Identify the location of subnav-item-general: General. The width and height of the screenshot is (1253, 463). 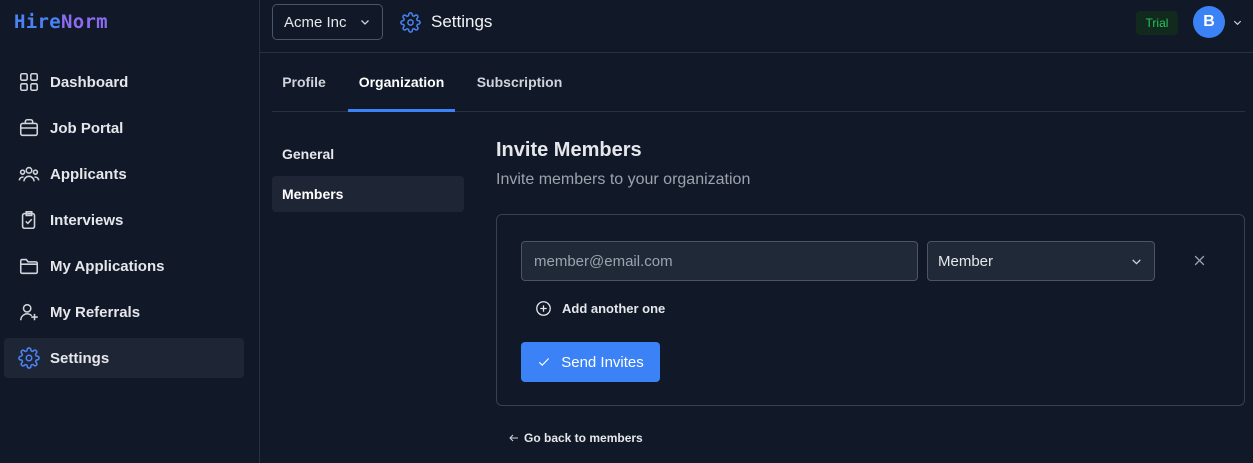
(368, 154).